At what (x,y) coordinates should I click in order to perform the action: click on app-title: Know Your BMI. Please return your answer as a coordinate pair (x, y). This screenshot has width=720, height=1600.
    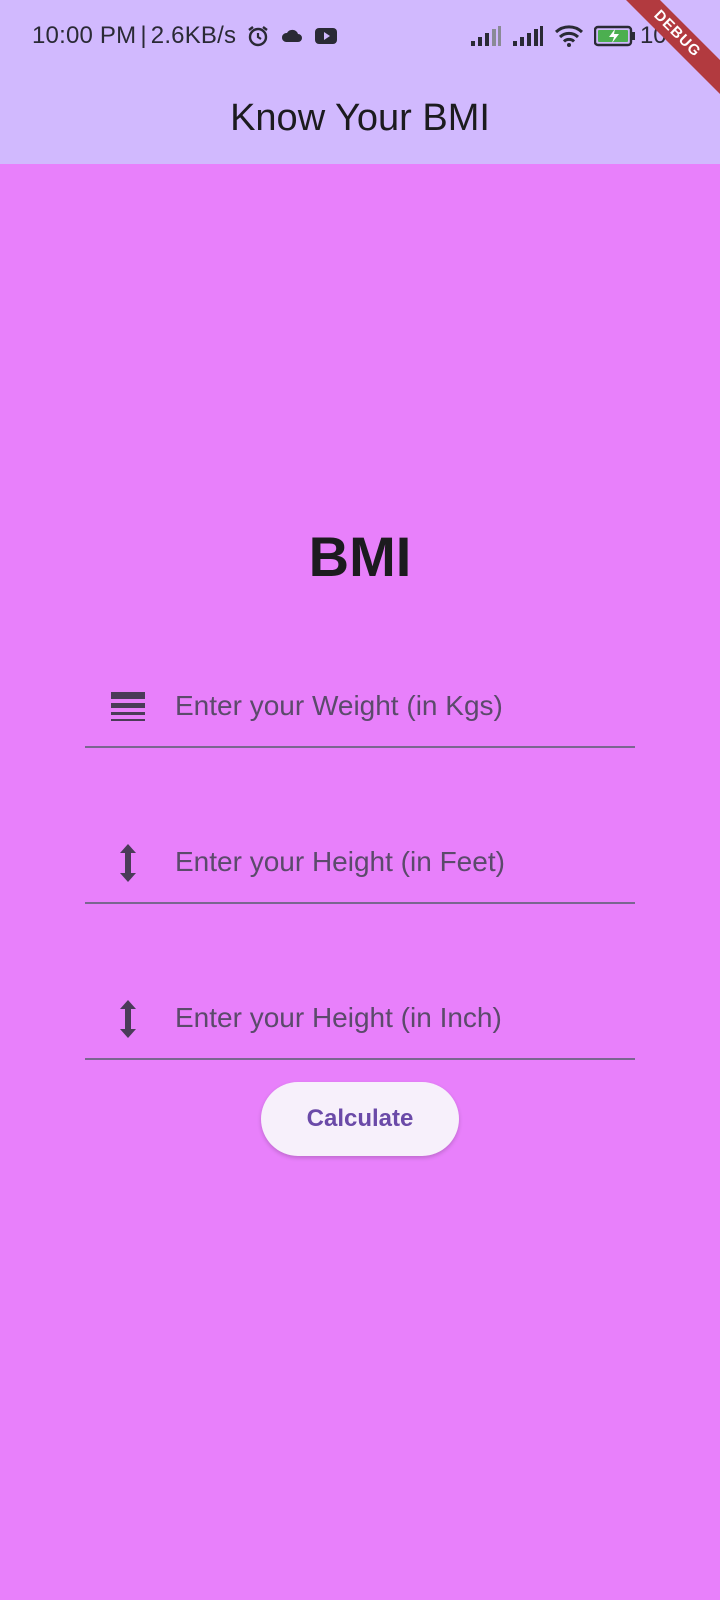
    Looking at the image, I should click on (360, 117).